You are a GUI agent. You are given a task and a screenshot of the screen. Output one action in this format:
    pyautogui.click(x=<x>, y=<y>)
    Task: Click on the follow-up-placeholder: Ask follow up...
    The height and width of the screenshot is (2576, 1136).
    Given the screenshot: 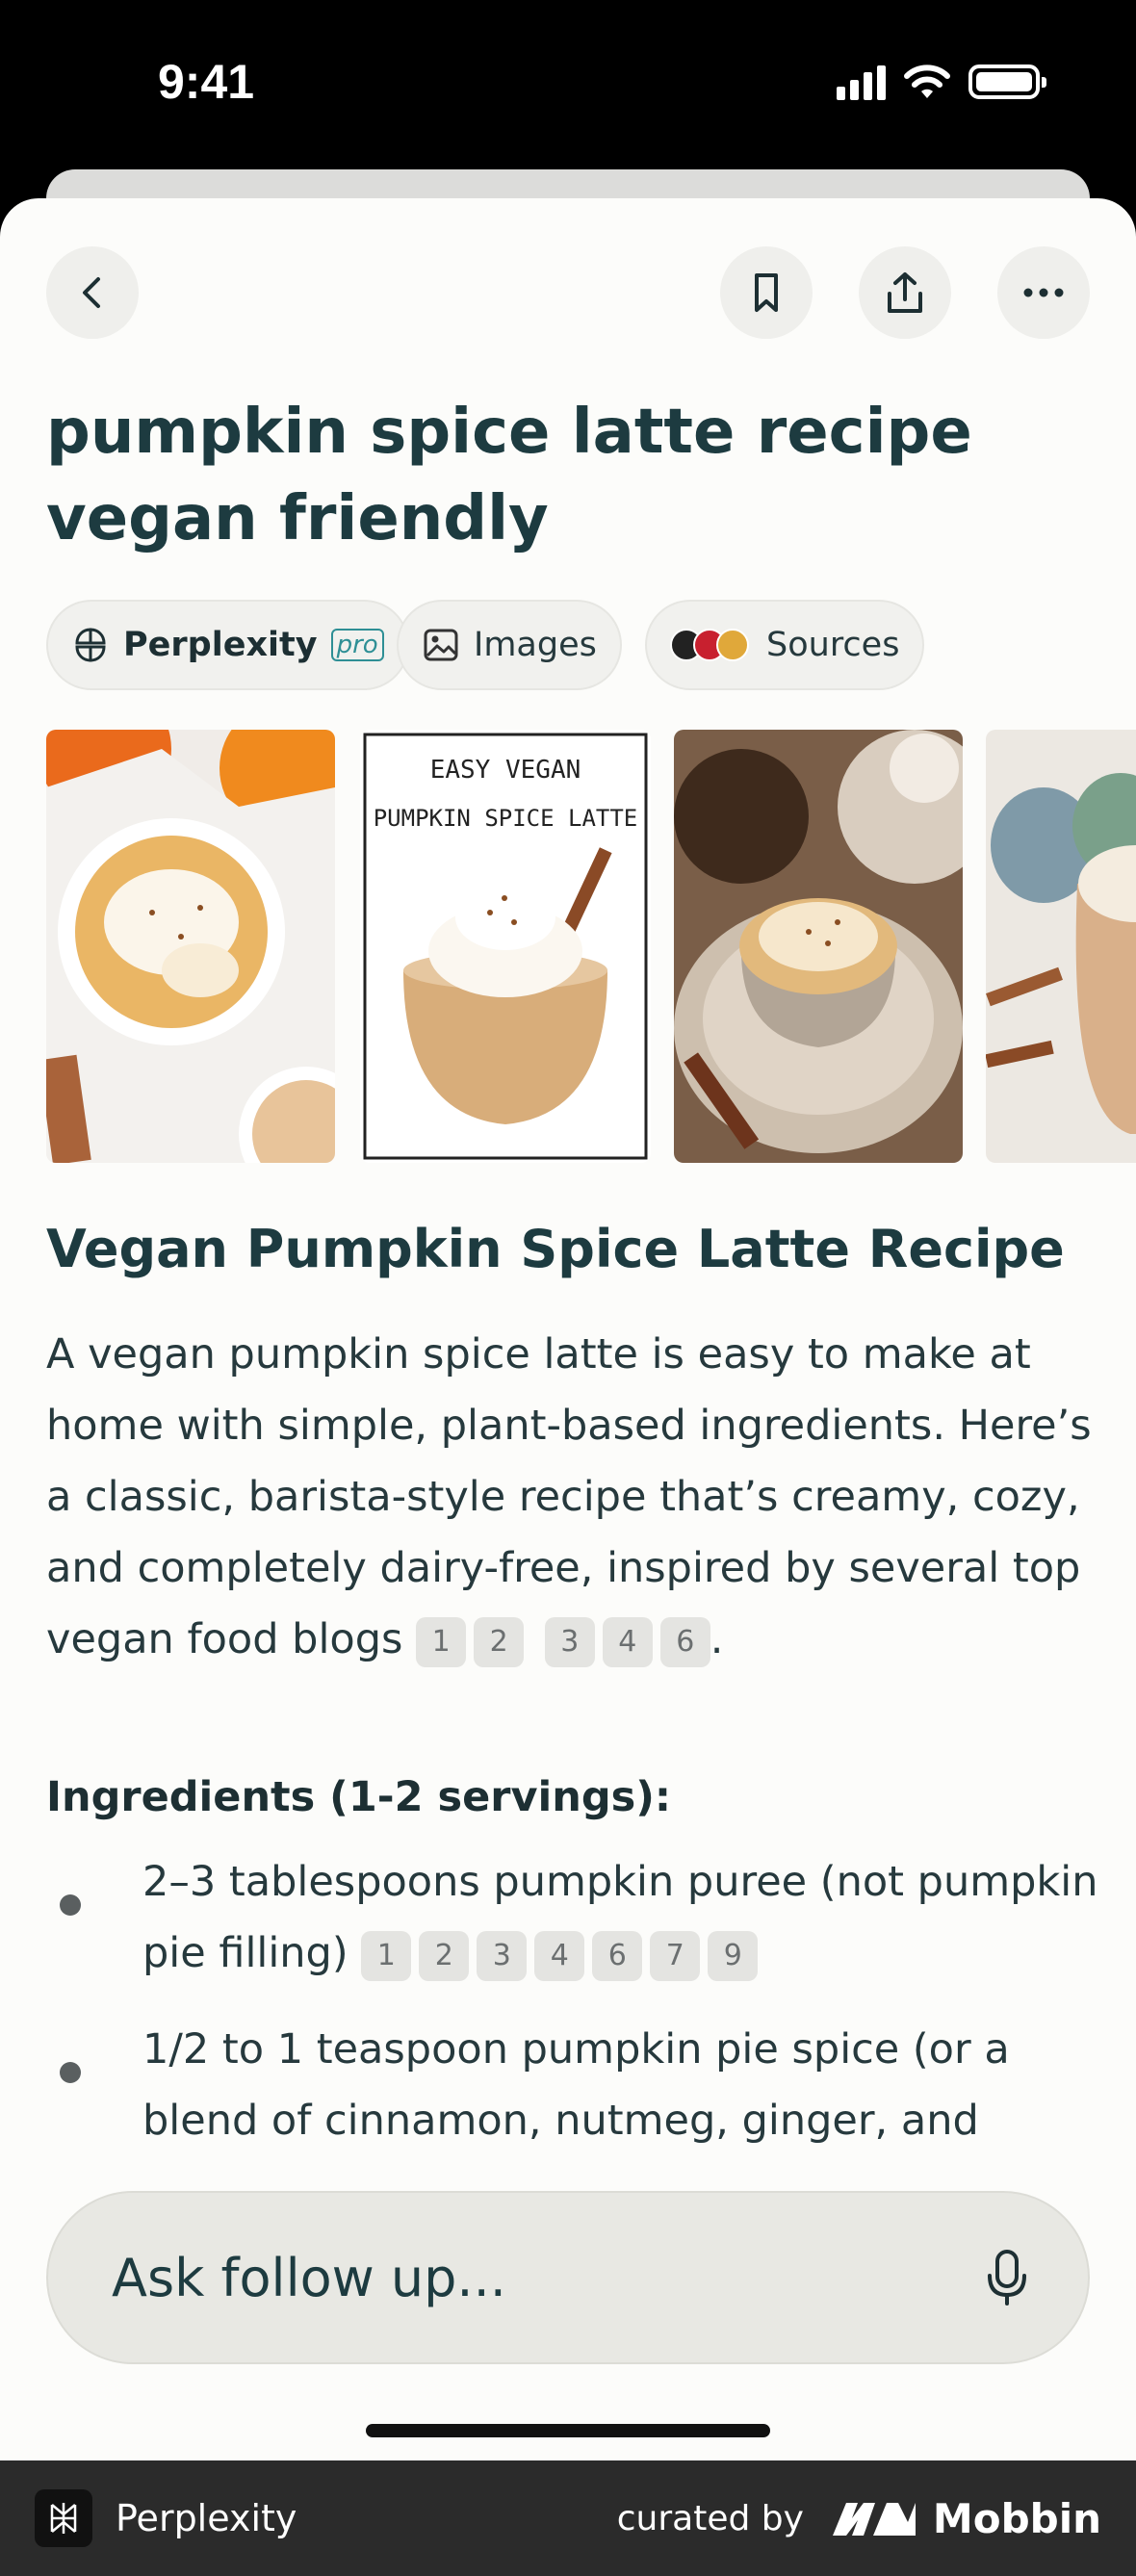 What is the action you would take?
    pyautogui.click(x=309, y=2278)
    